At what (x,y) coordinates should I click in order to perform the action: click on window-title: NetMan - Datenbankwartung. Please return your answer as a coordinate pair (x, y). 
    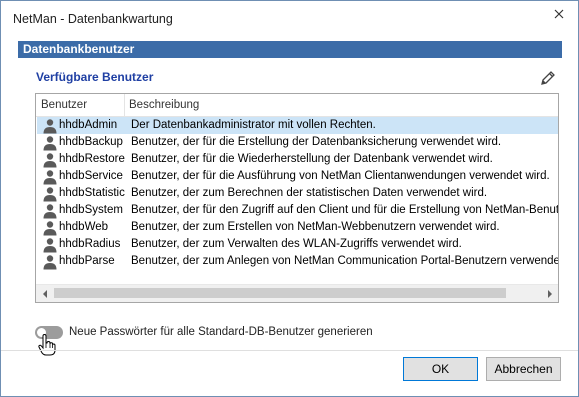
    Looking at the image, I should click on (93, 19).